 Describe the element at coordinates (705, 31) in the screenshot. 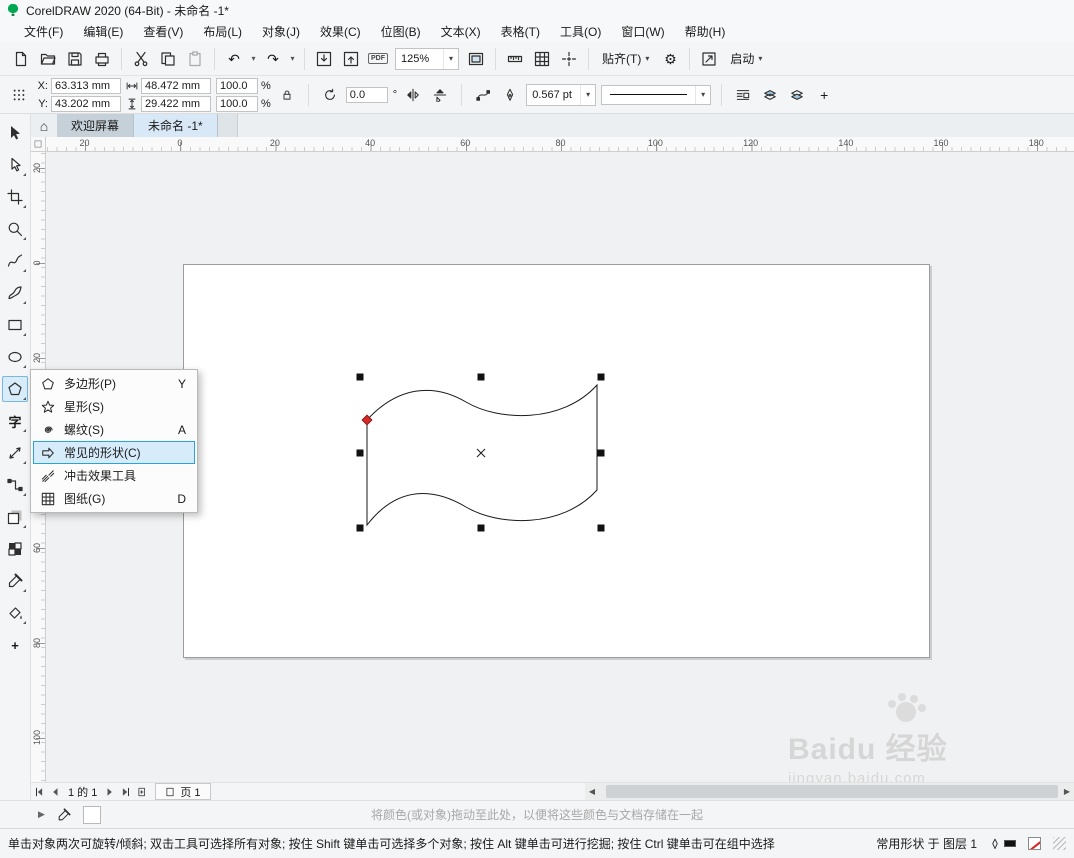

I see `menu-help: 帮助(H)` at that location.